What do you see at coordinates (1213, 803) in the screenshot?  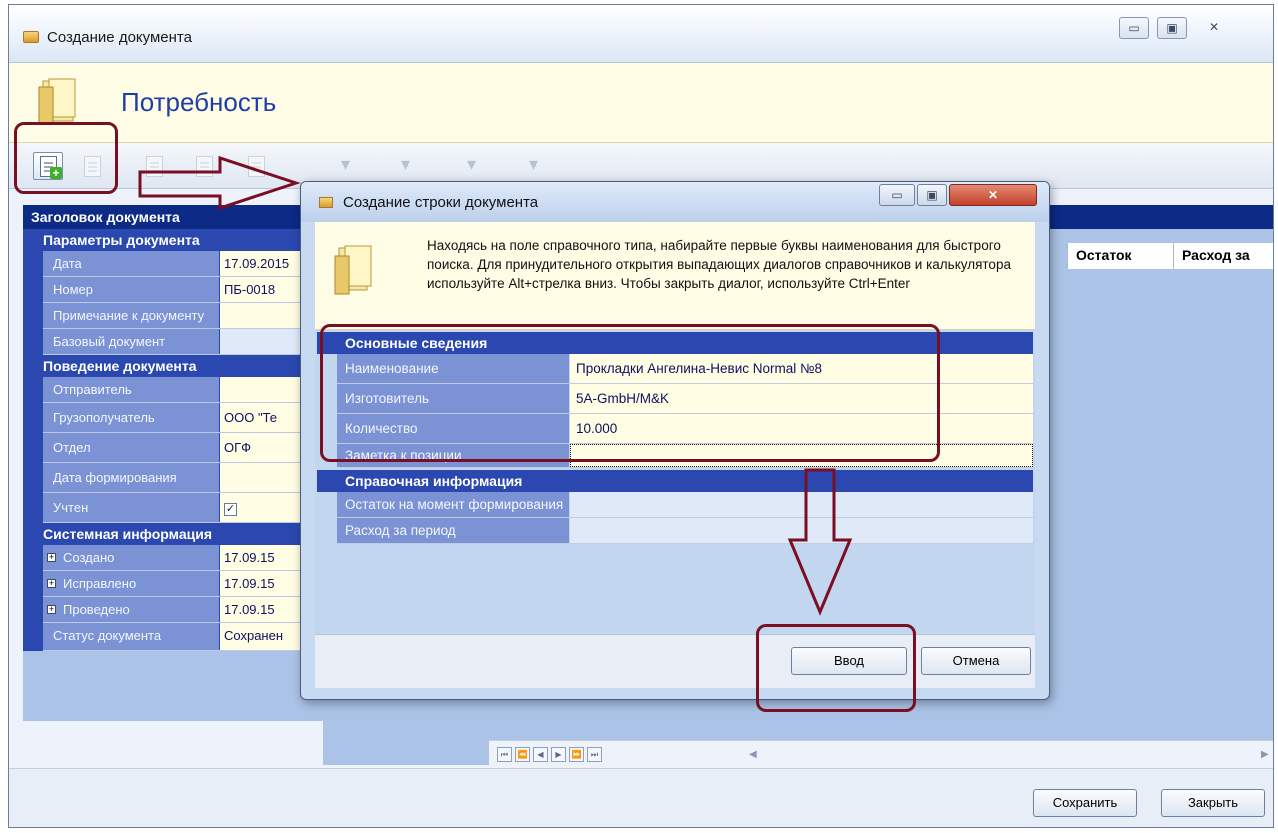 I see `close-button: Закрыть` at bounding box center [1213, 803].